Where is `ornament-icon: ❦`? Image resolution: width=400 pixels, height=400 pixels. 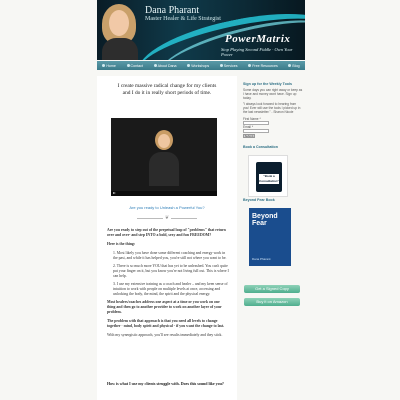 ornament-icon: ❦ is located at coordinates (167, 218).